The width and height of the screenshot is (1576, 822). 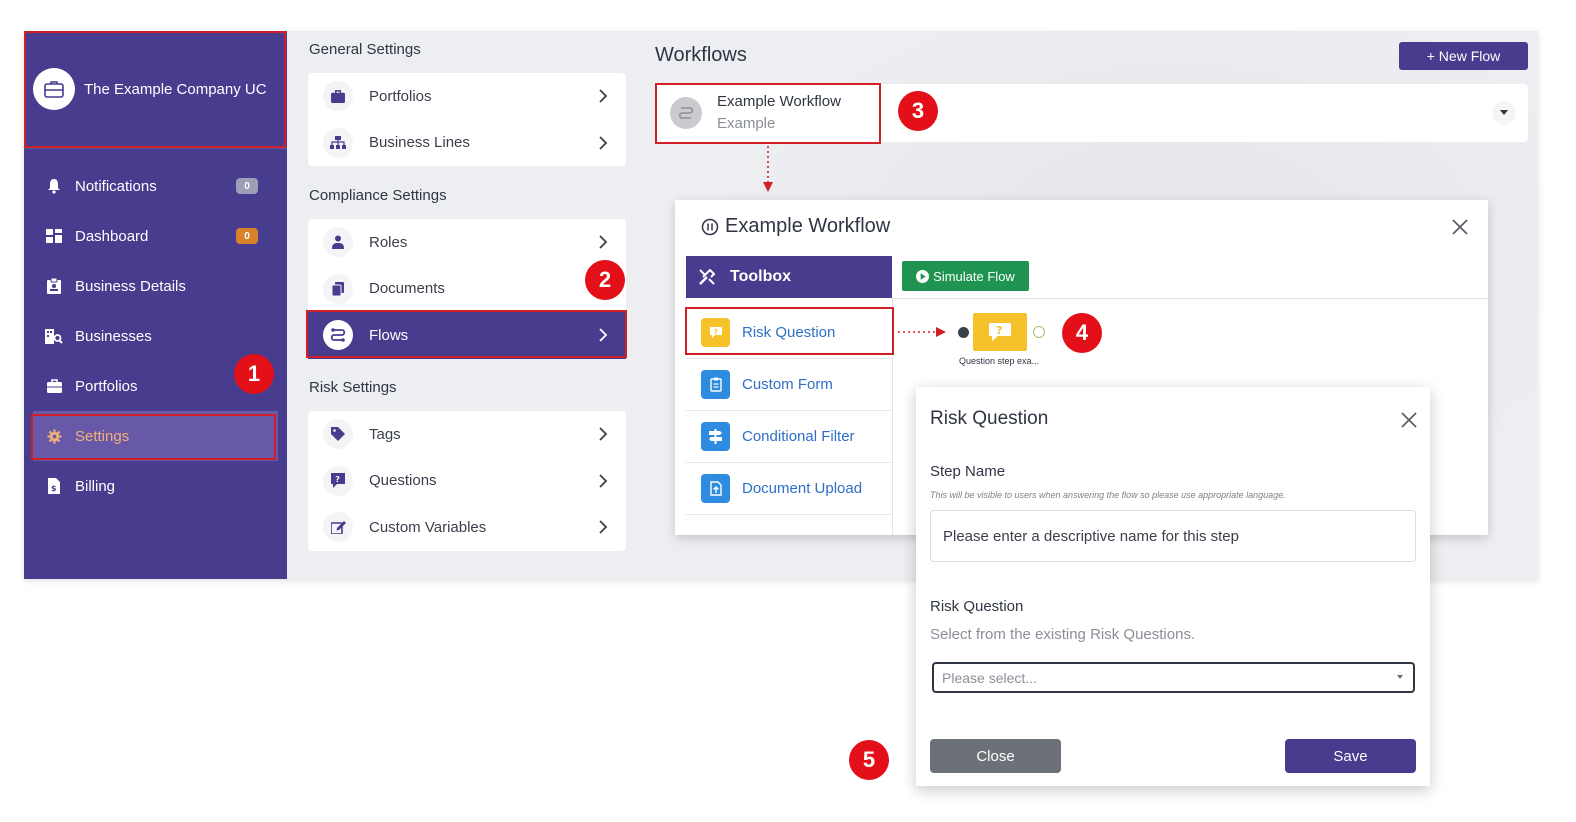 I want to click on step-marker-1: 1, so click(x=254, y=374).